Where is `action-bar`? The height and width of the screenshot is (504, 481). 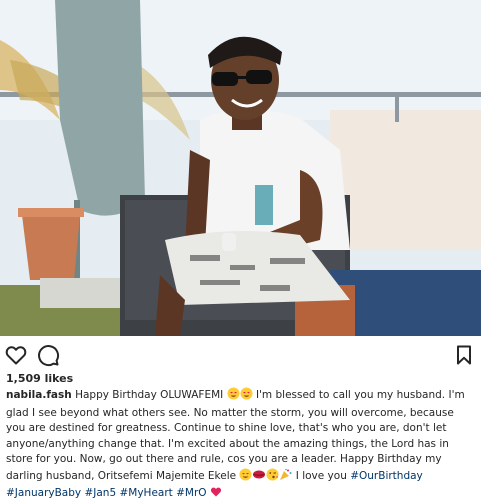
action-bar is located at coordinates (240, 355).